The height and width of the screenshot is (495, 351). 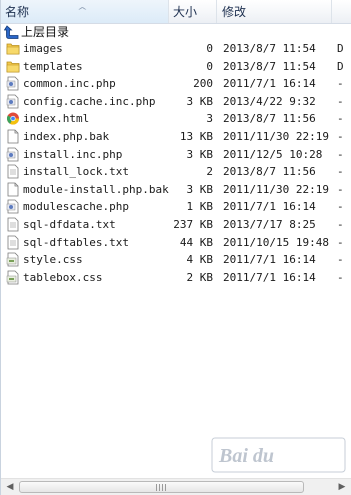 What do you see at coordinates (13, 224) in the screenshot?
I see `text-file-icon` at bounding box center [13, 224].